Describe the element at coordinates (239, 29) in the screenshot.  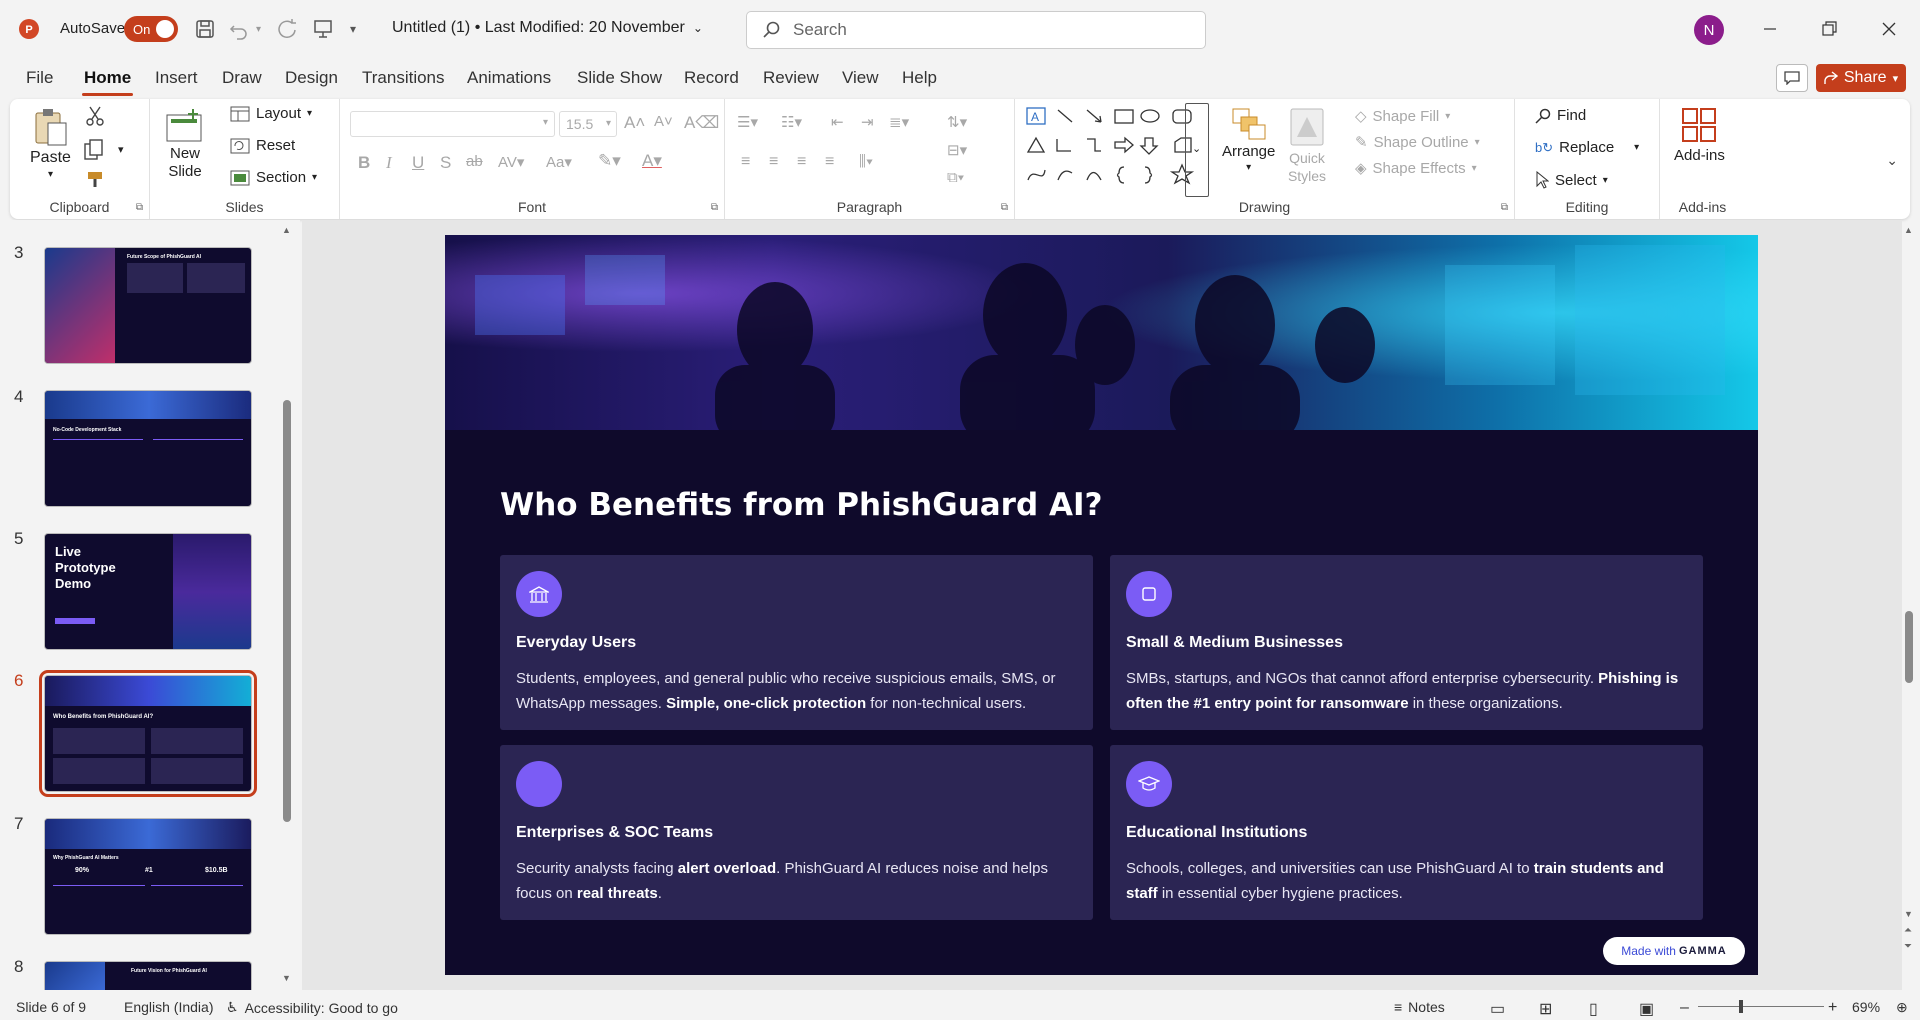
I see `undo-icon` at that location.